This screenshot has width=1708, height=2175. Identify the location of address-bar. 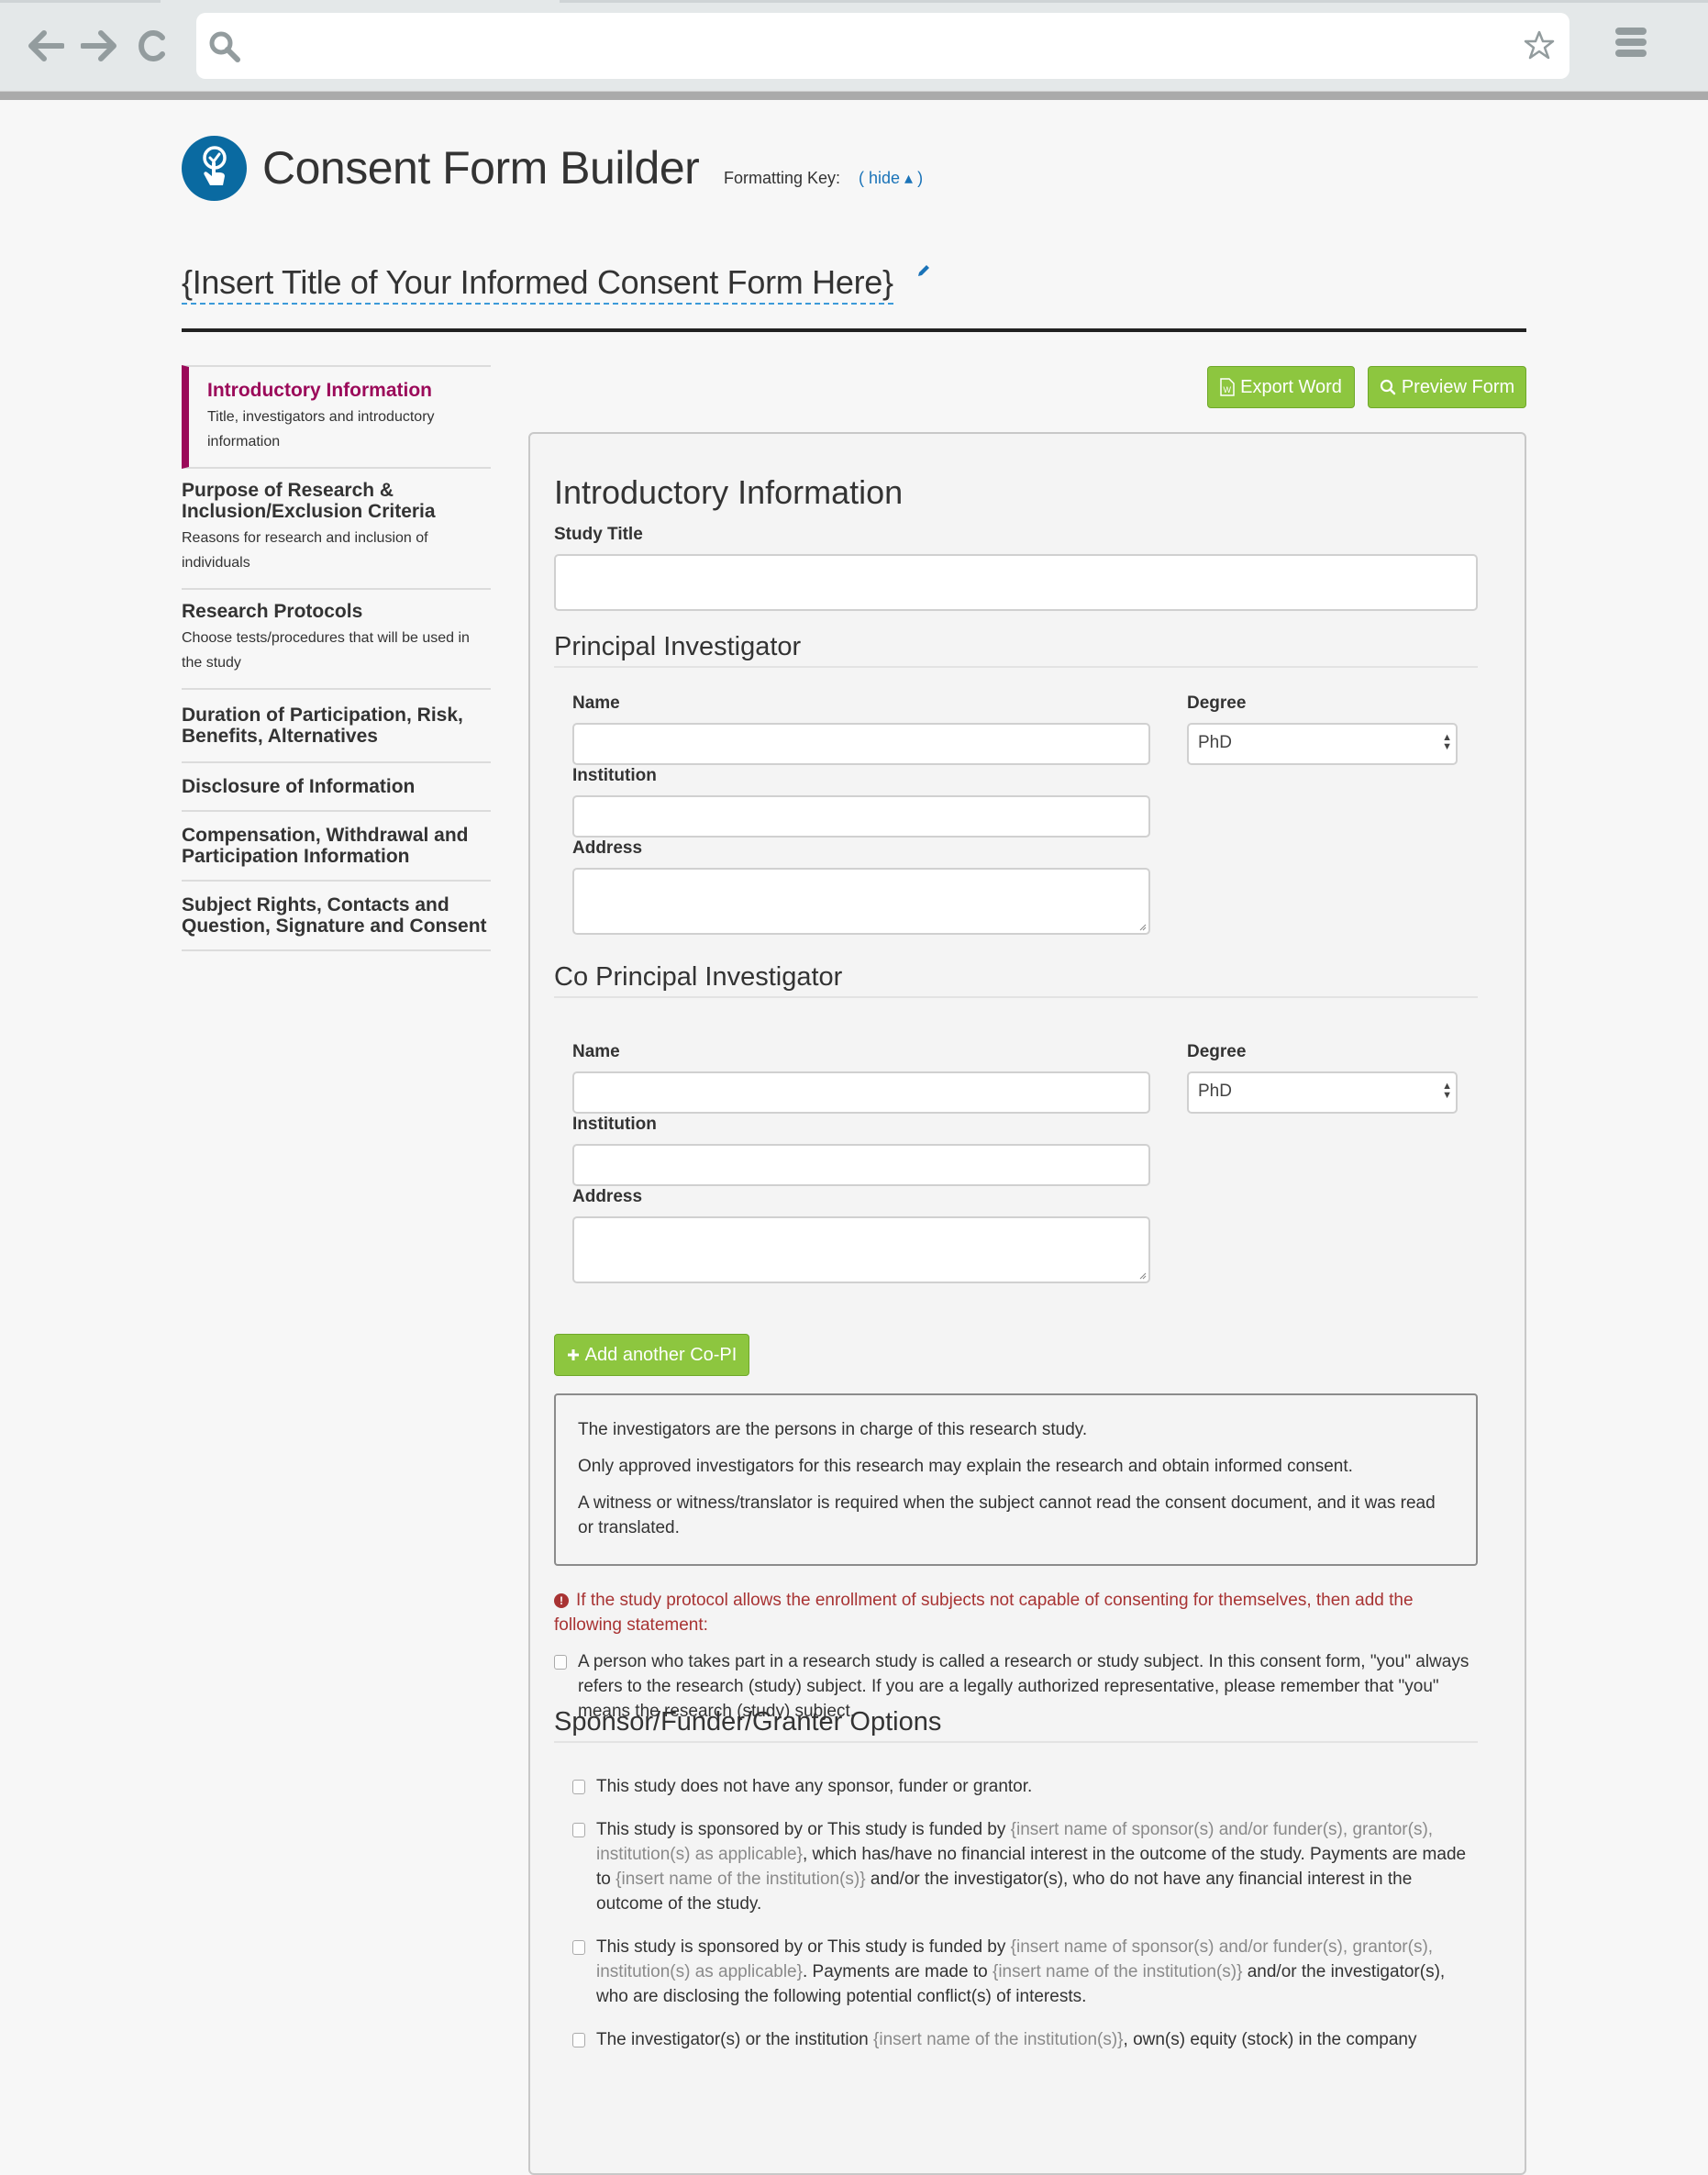
(882, 46).